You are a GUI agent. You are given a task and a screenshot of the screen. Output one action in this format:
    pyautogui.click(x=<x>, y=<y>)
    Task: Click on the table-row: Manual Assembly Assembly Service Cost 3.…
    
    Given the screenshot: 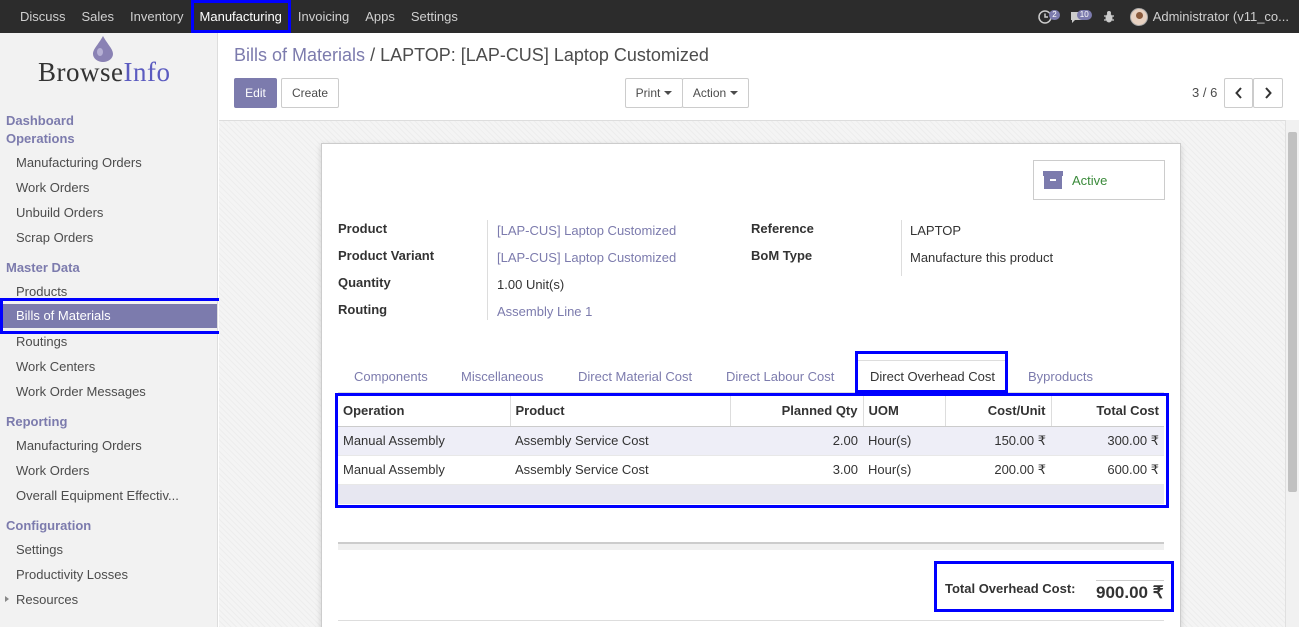 What is the action you would take?
    pyautogui.click(x=751, y=470)
    